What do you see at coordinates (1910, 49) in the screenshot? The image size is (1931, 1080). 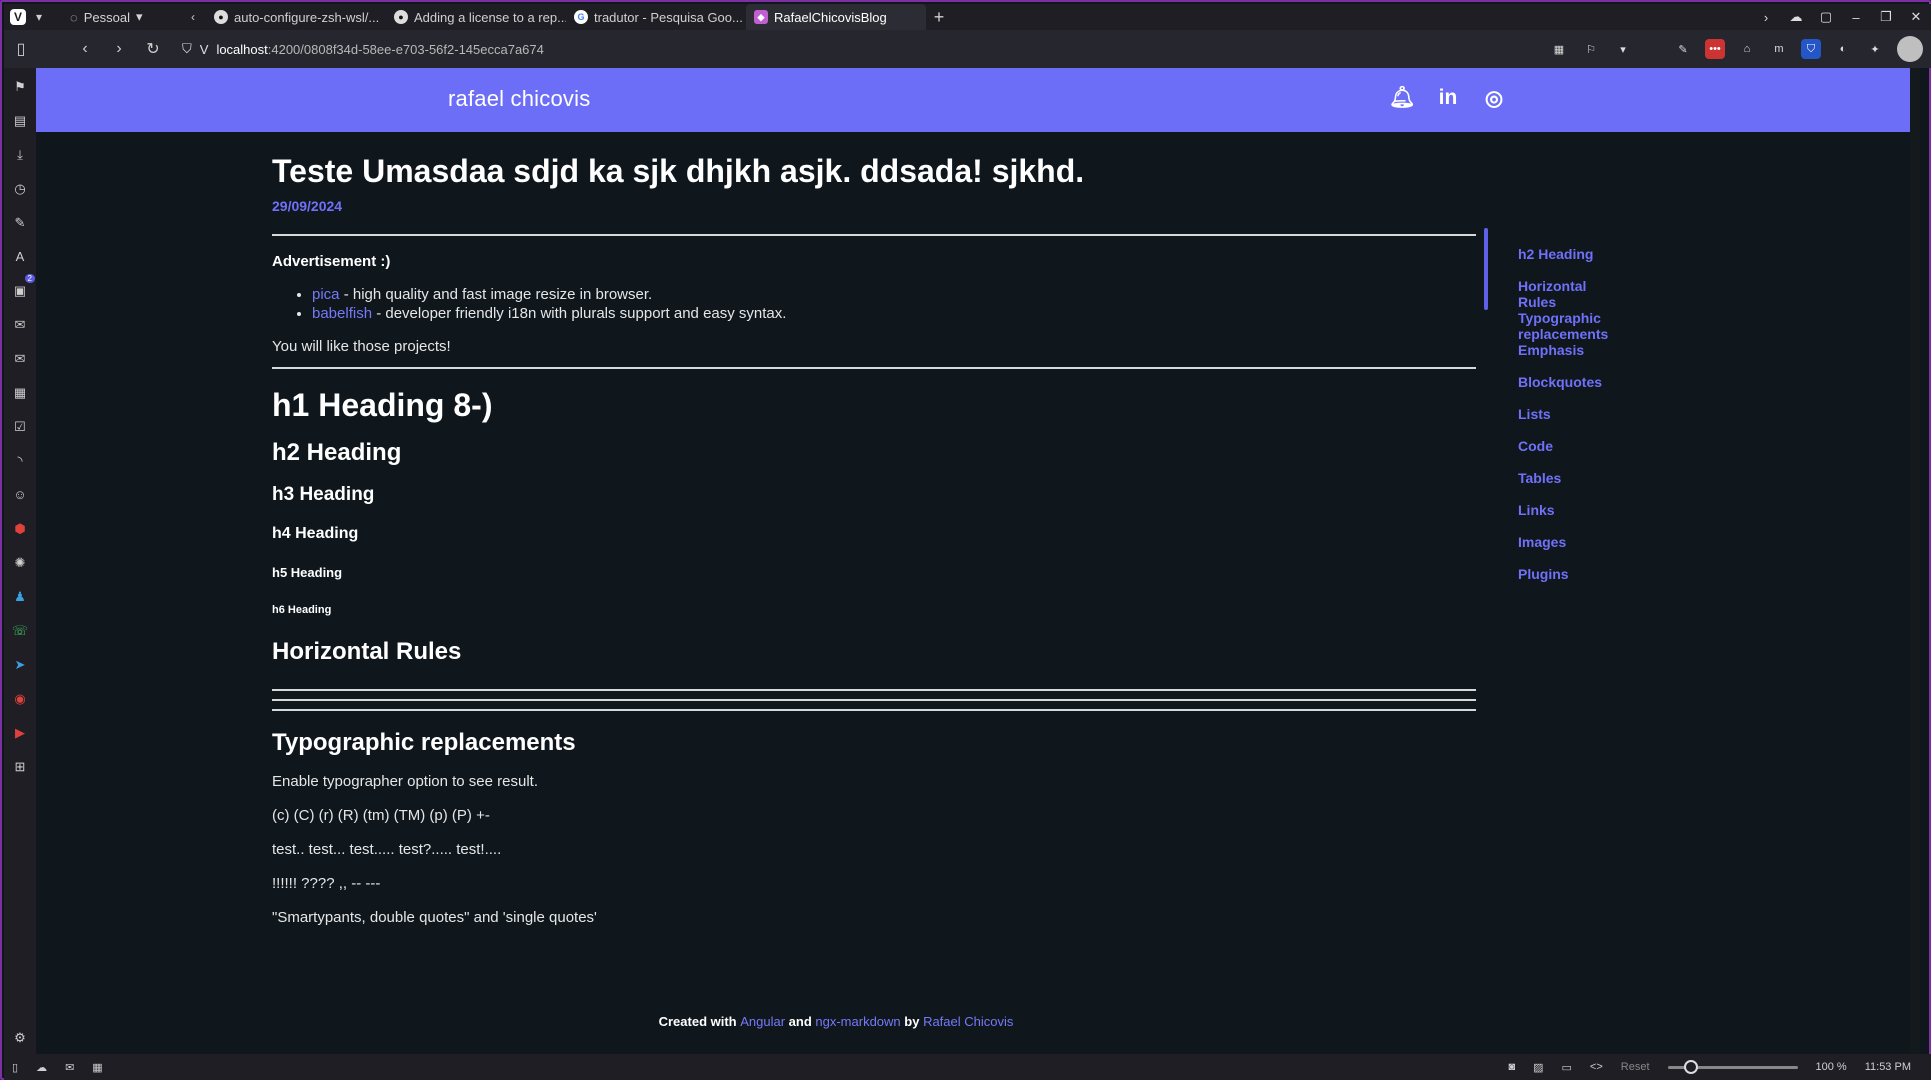 I see `profile-avatar` at bounding box center [1910, 49].